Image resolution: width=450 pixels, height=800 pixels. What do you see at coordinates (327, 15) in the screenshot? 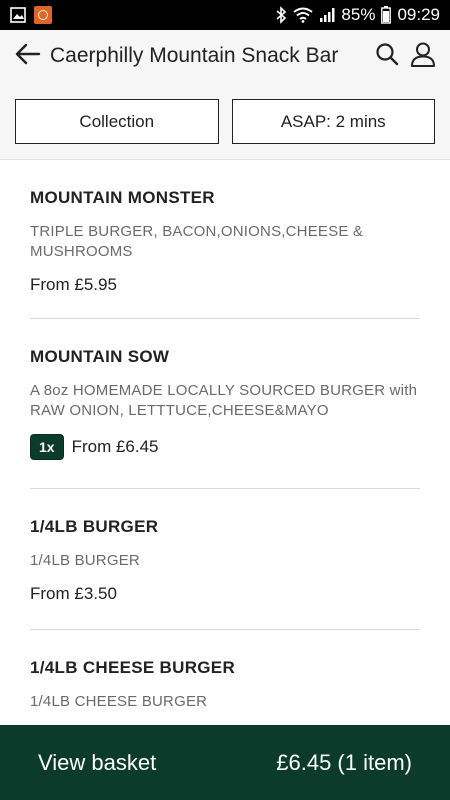
I see `signal-icon` at bounding box center [327, 15].